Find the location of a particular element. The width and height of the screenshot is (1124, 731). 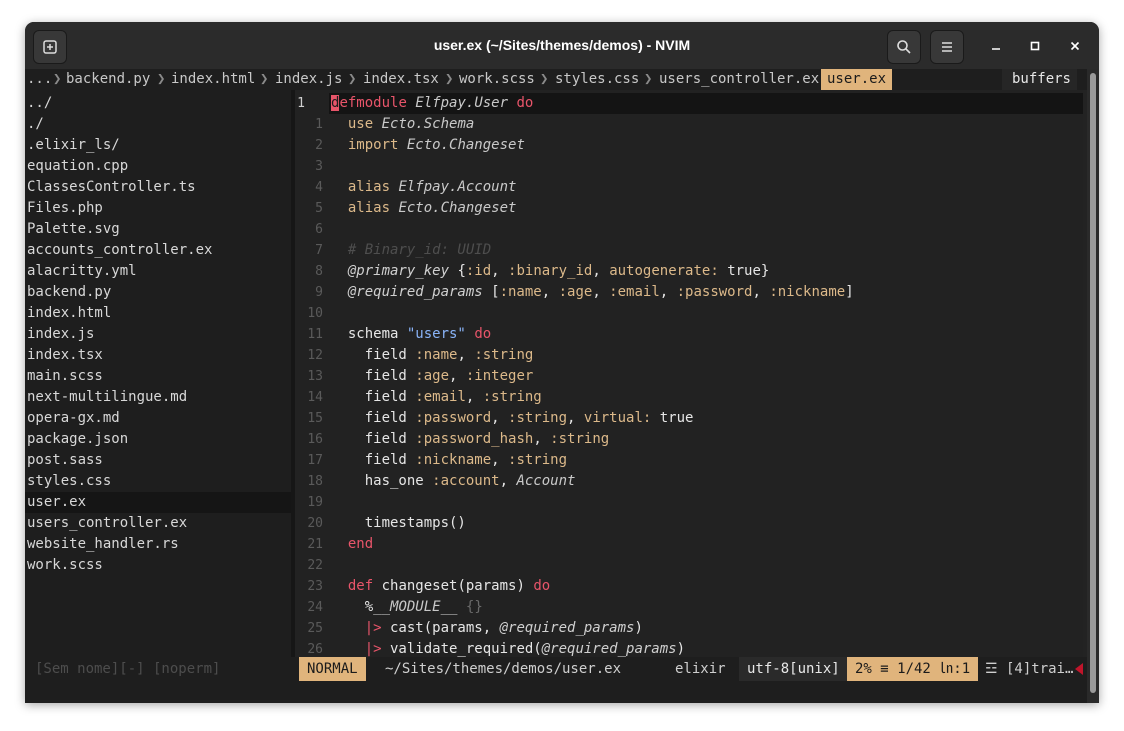

maximize-button is located at coordinates (1035, 46).